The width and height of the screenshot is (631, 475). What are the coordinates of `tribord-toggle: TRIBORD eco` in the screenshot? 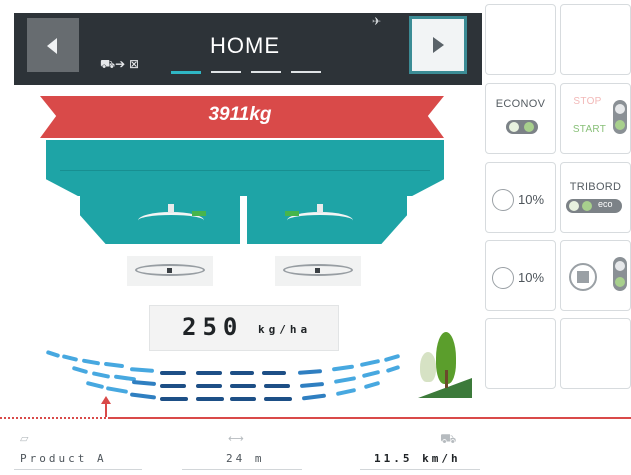 It's located at (595, 197).